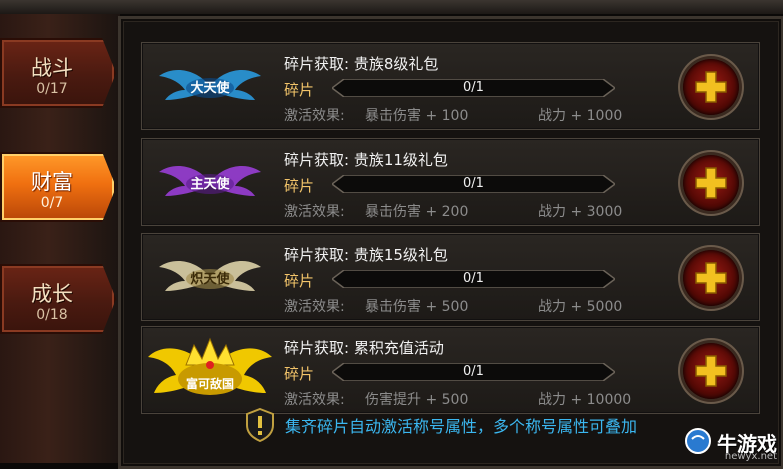 The image size is (783, 469). I want to click on principality-badge: 主天使, so click(210, 182).